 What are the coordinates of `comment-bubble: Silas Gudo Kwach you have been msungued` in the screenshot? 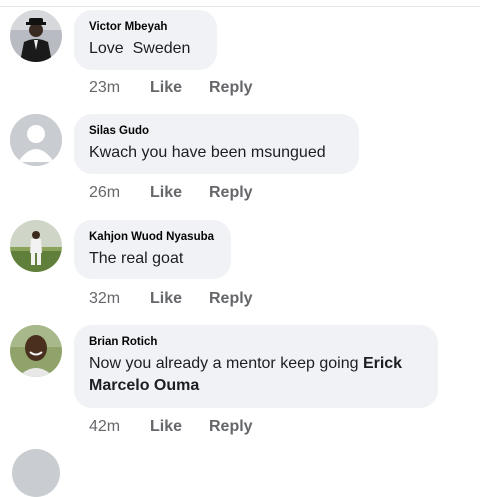 It's located at (216, 144).